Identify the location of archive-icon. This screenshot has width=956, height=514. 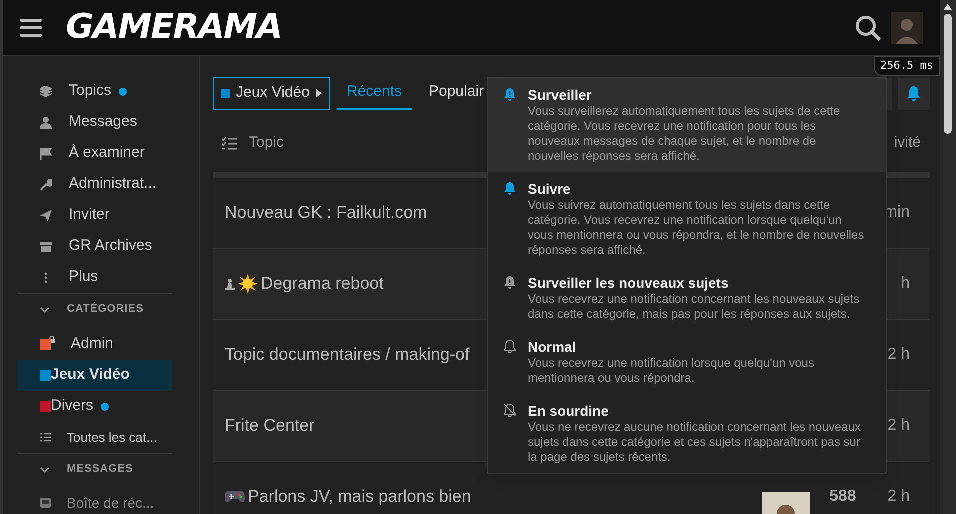
(46, 246).